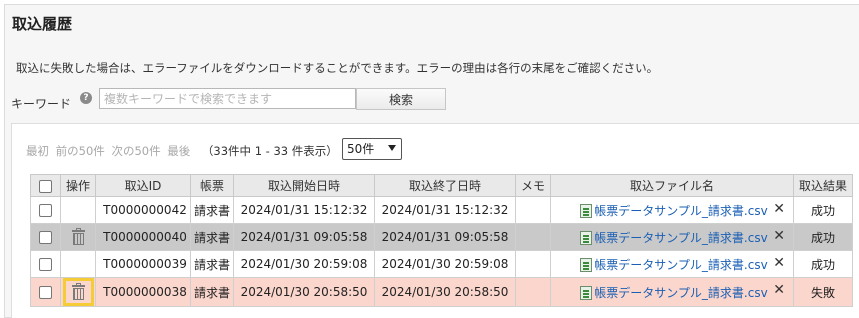  What do you see at coordinates (143, 210) in the screenshot?
I see `row-import-id: T0000000042` at bounding box center [143, 210].